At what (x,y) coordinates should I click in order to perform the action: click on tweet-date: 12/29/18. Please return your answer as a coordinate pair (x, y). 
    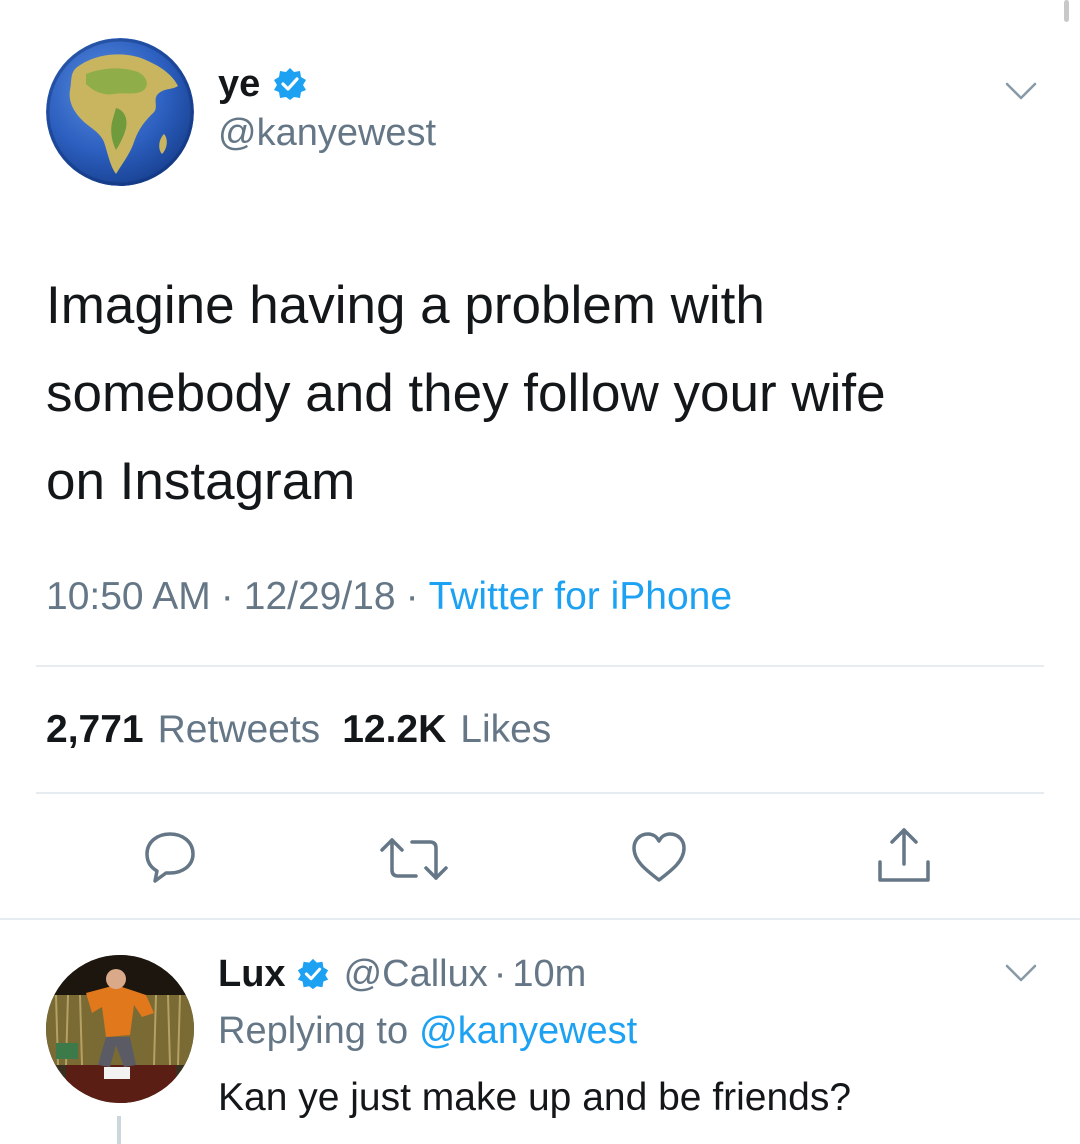
    Looking at the image, I should click on (319, 596).